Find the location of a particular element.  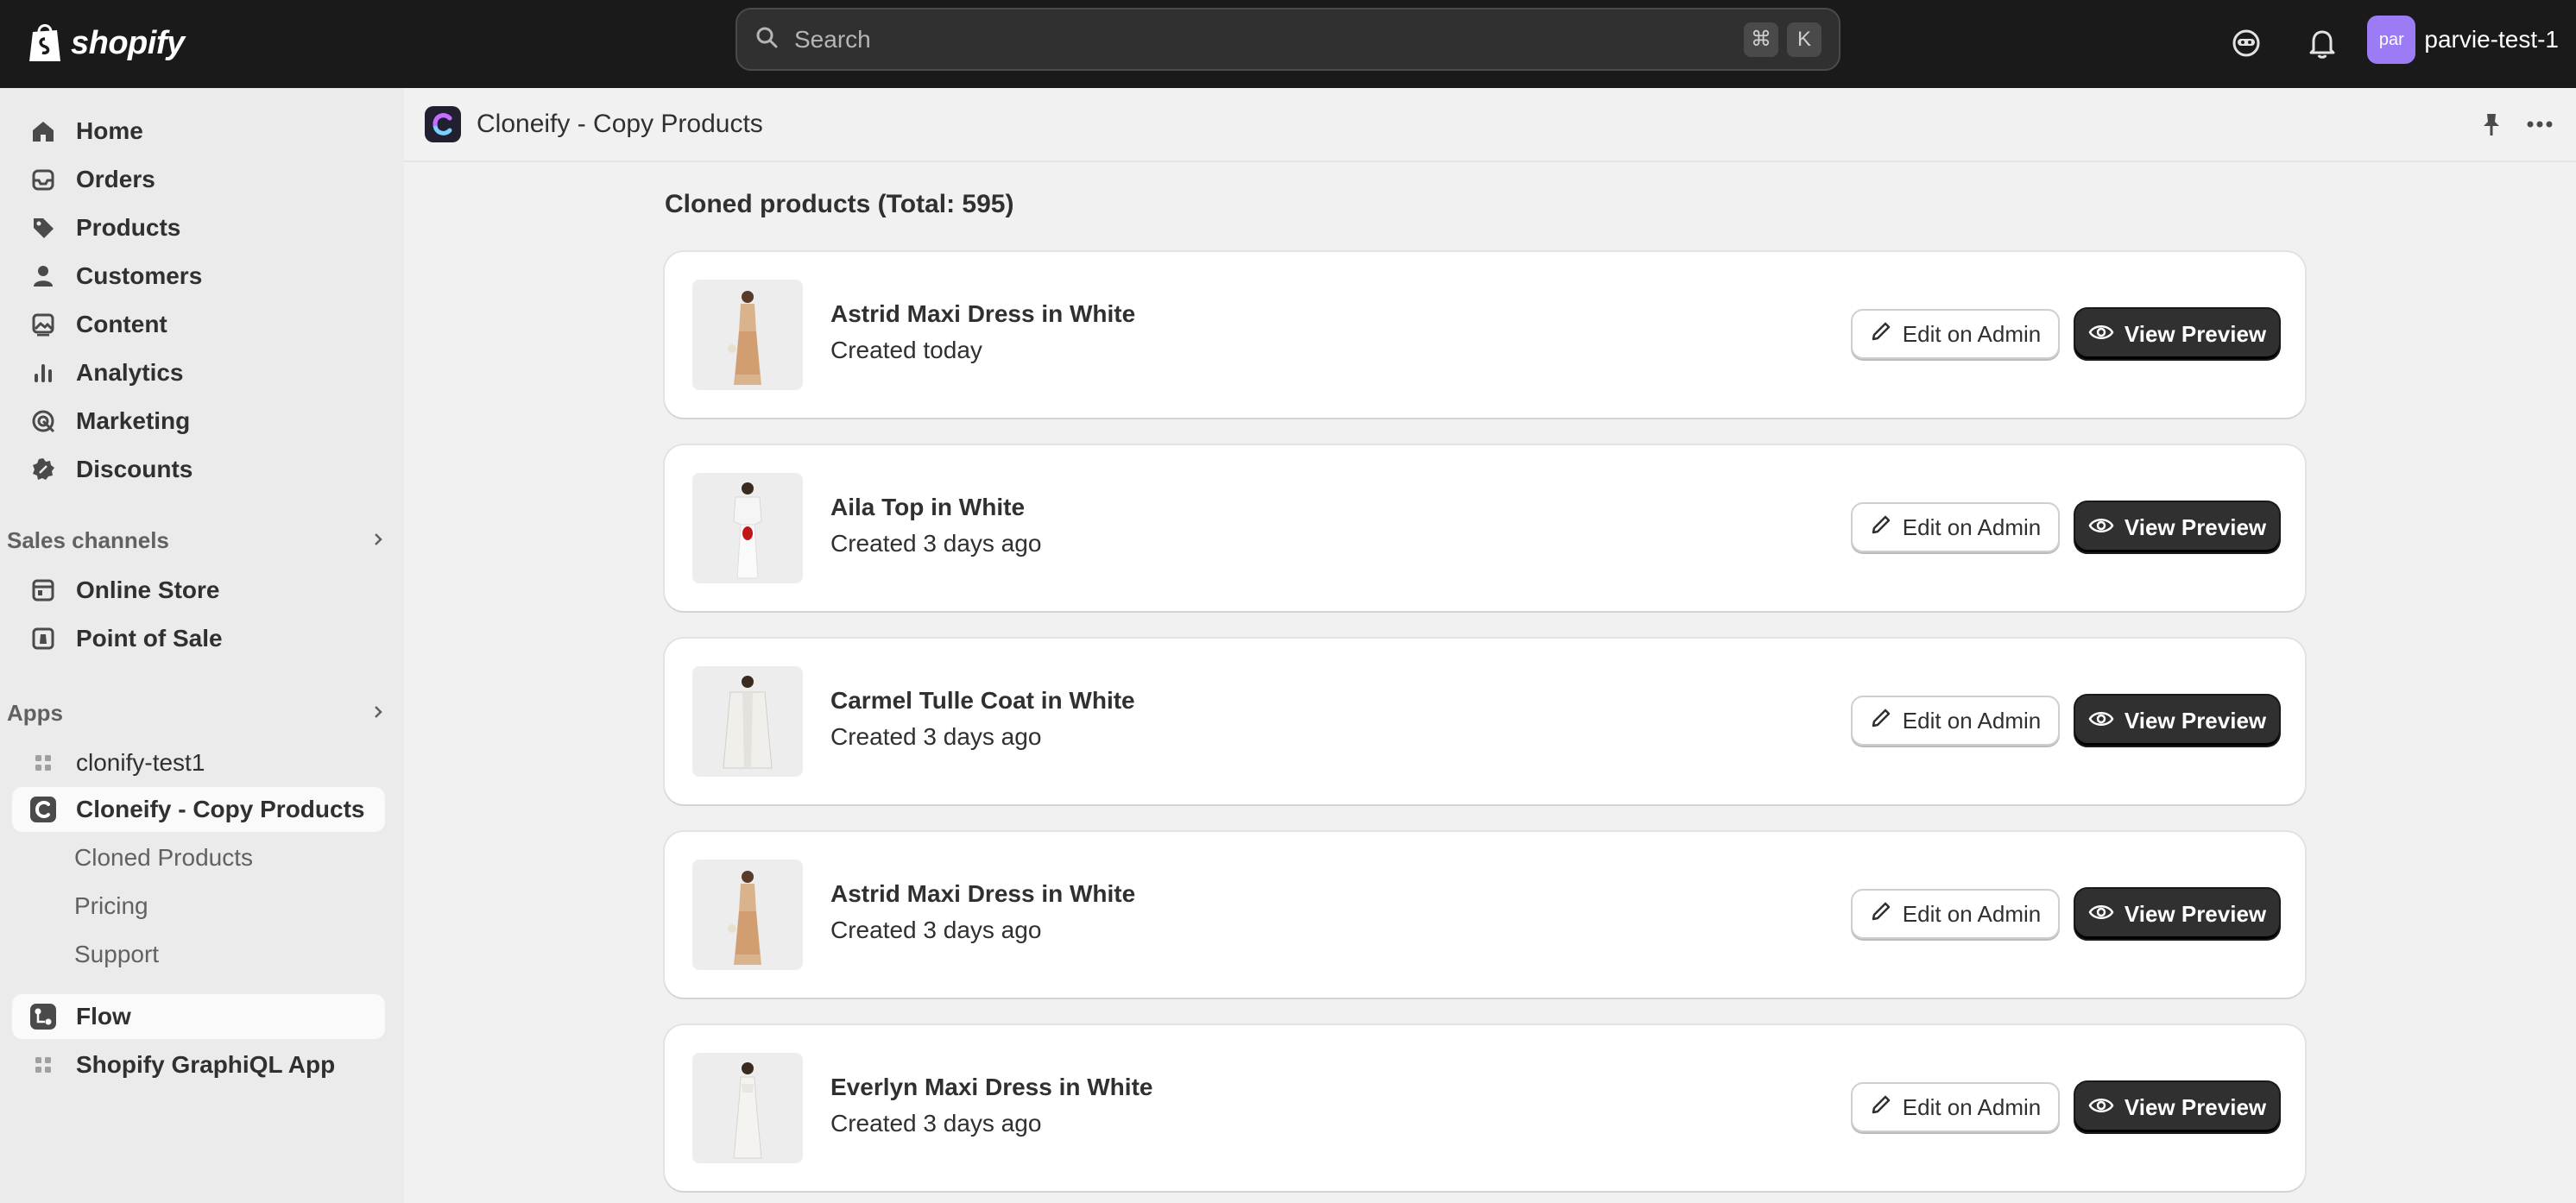

flow-icon is located at coordinates (43, 1016).